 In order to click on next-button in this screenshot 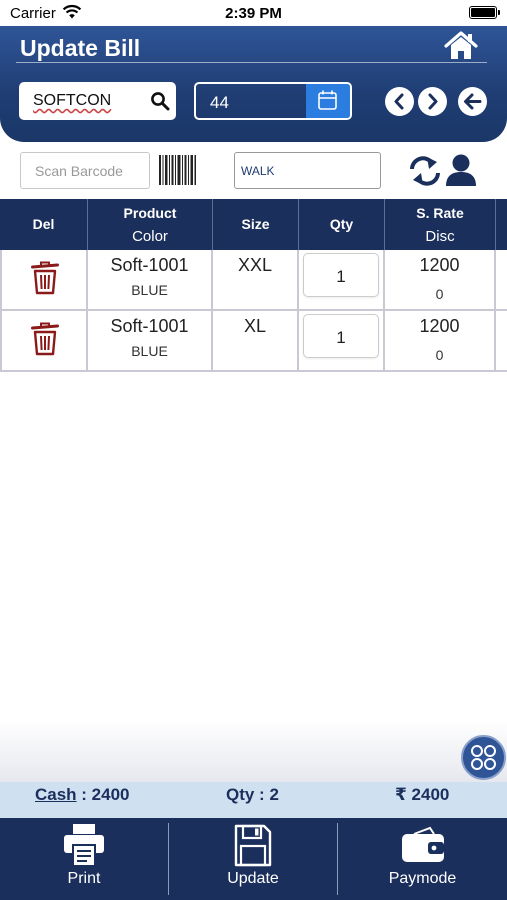, I will do `click(432, 101)`.